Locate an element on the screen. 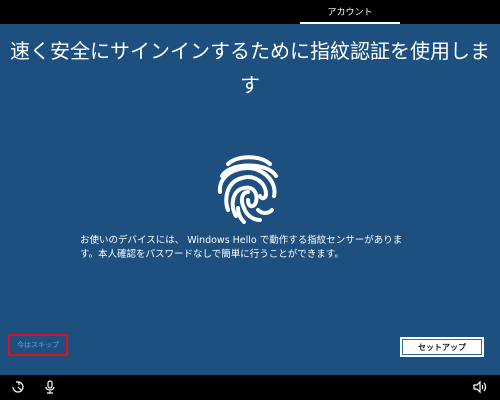  volume-icon is located at coordinates (480, 387).